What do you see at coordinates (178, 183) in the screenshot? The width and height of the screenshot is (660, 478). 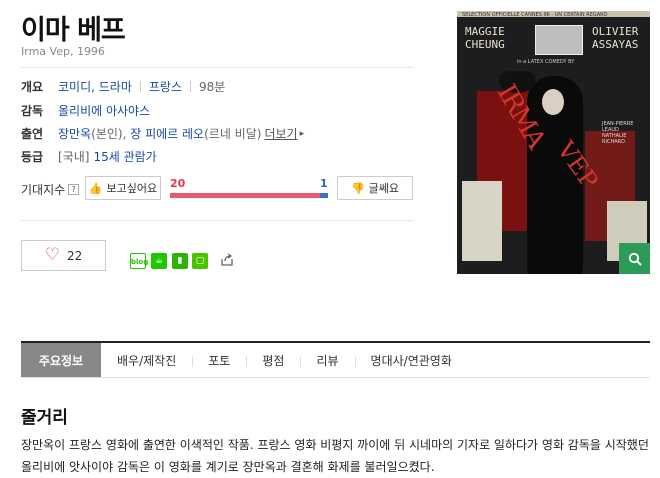 I see `want-count: 20` at bounding box center [178, 183].